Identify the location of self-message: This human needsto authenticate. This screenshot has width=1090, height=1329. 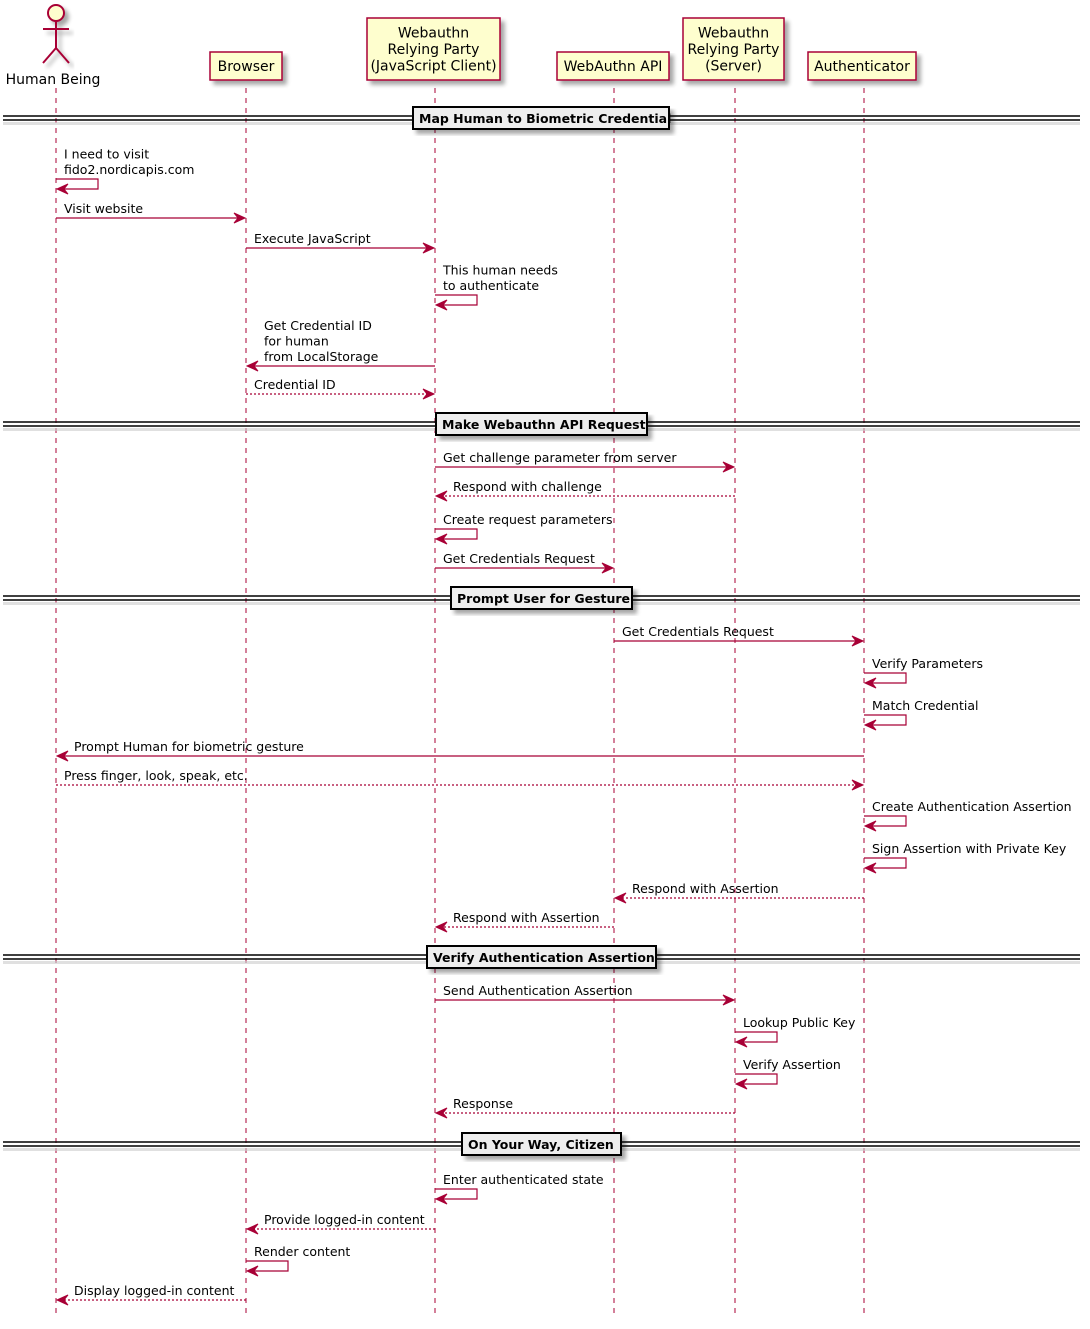
(496, 287).